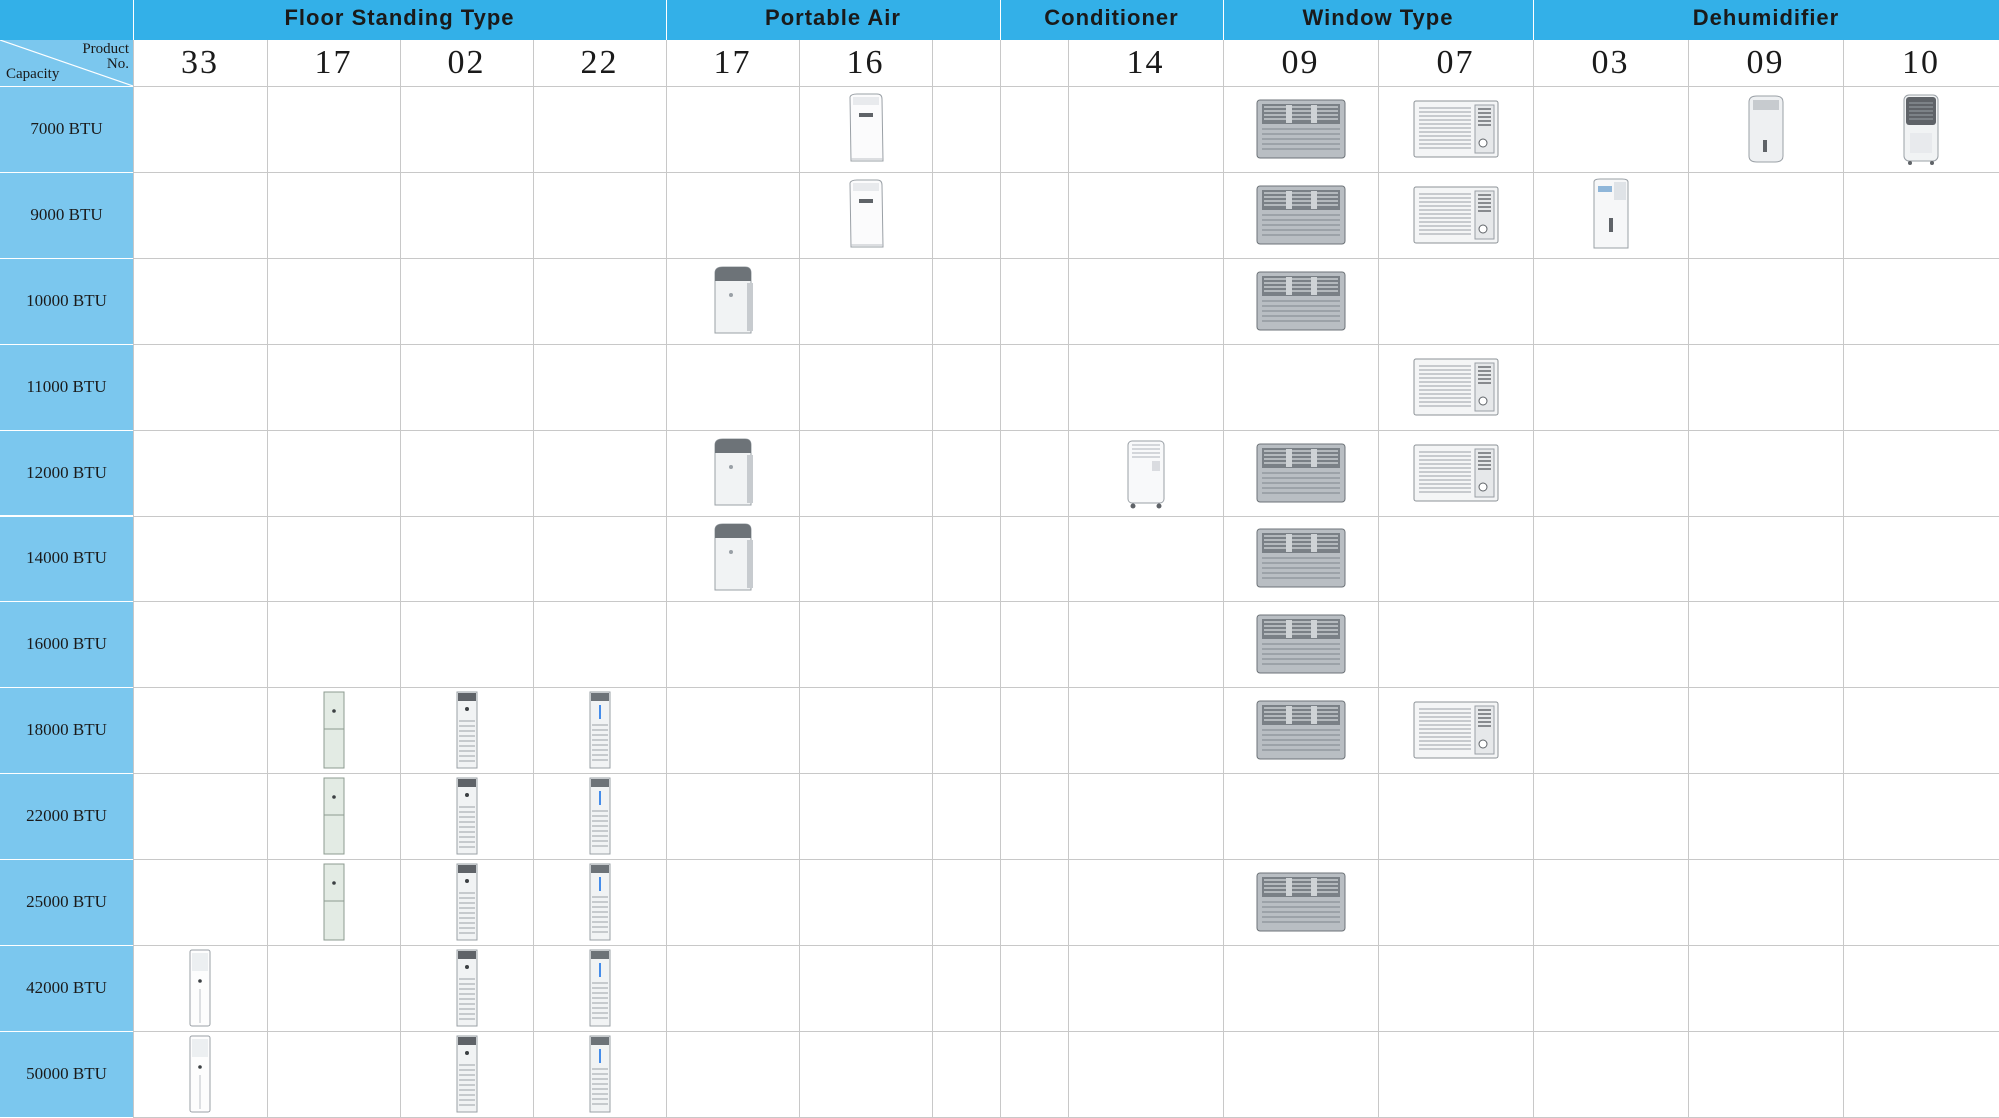  Describe the element at coordinates (1765, 129) in the screenshot. I see `dehum-a-unit-icon` at that location.